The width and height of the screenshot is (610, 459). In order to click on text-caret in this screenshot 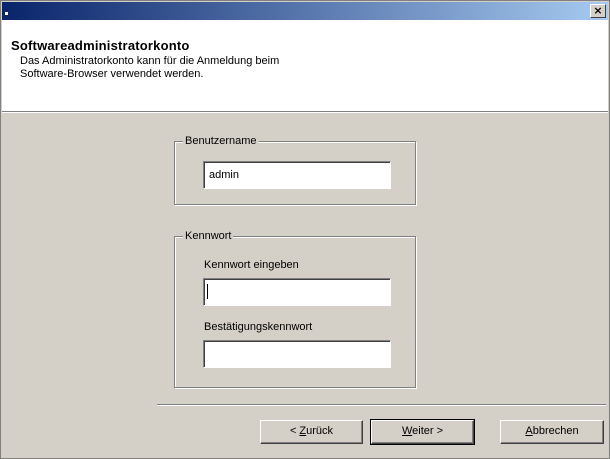, I will do `click(207, 291)`.